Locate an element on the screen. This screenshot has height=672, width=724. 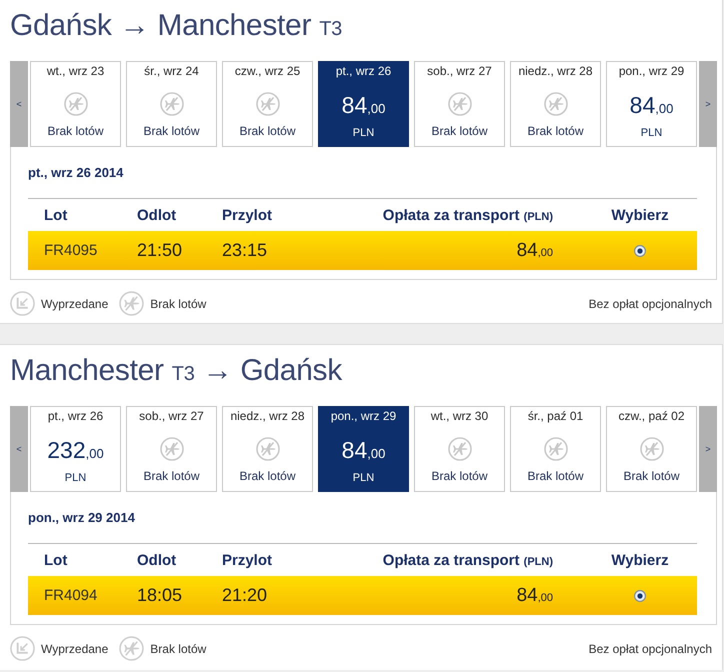
departure-time: 18:05 is located at coordinates (160, 595).